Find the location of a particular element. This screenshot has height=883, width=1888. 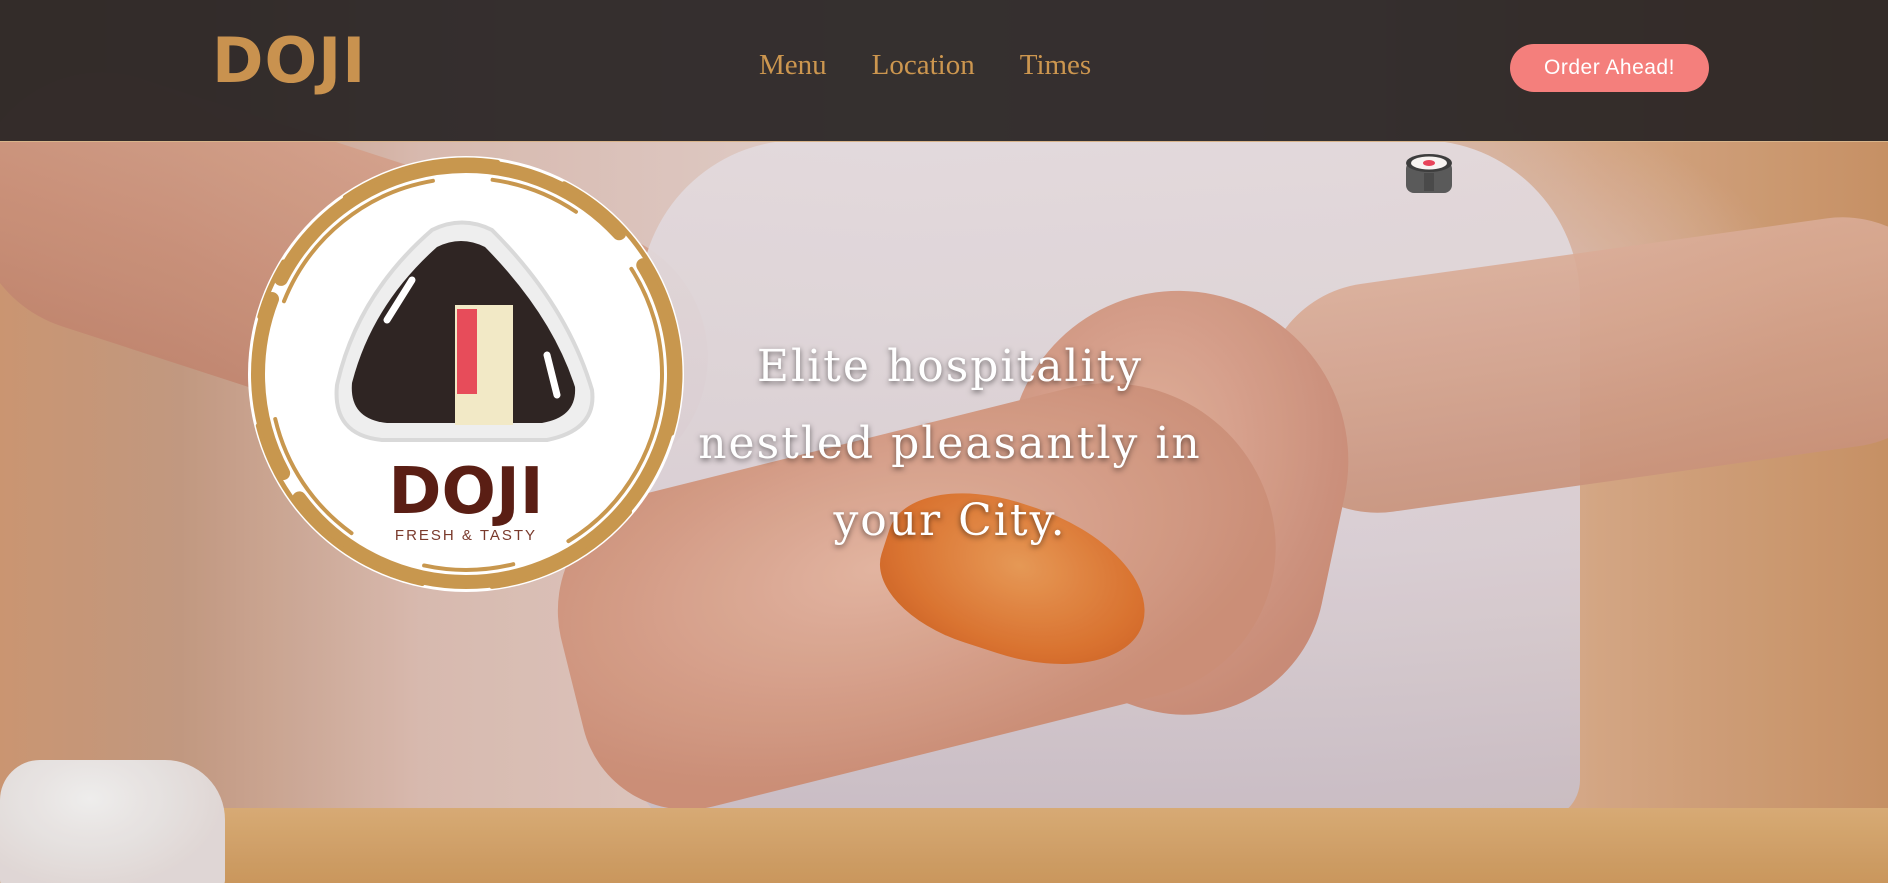

badge-tagline: FRESH & TASTY is located at coordinates (466, 535).